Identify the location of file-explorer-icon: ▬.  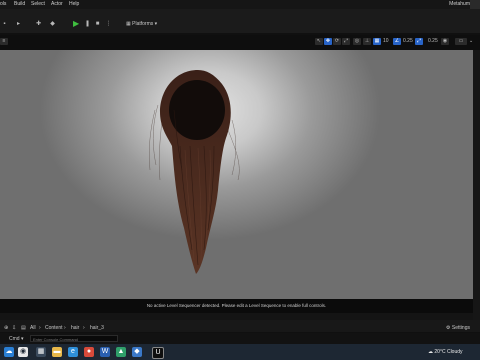
(57, 352).